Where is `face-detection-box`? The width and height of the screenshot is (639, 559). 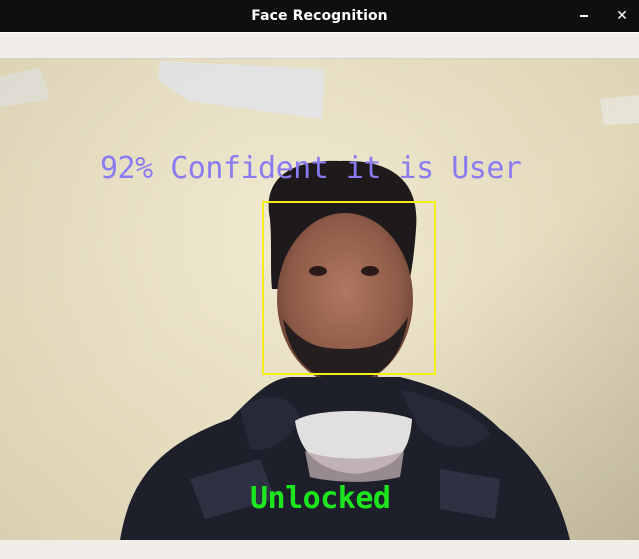 face-detection-box is located at coordinates (349, 288).